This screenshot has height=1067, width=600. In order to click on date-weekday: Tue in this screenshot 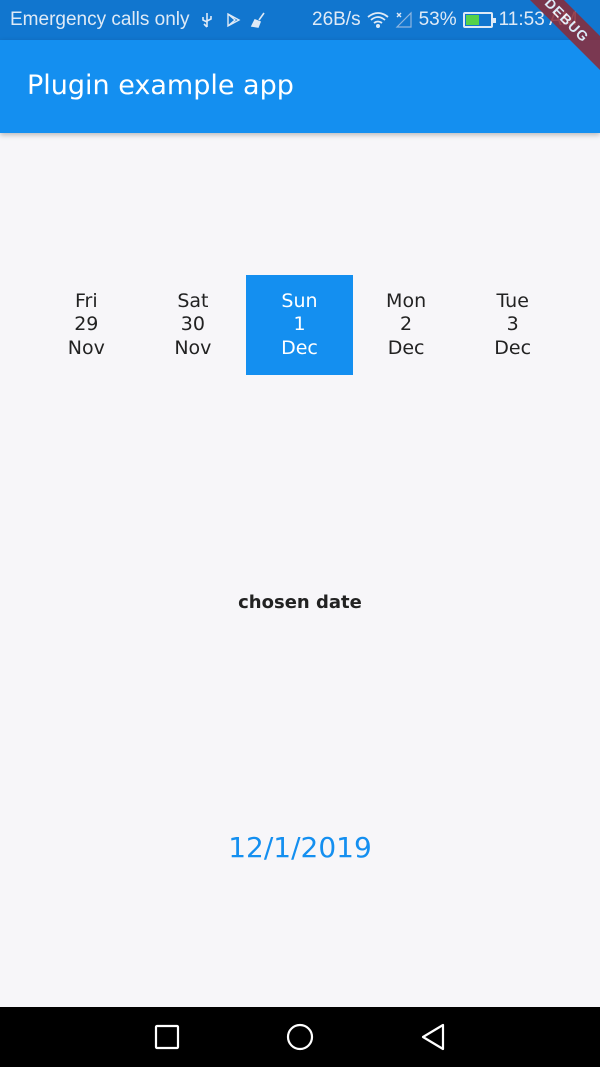, I will do `click(512, 300)`.